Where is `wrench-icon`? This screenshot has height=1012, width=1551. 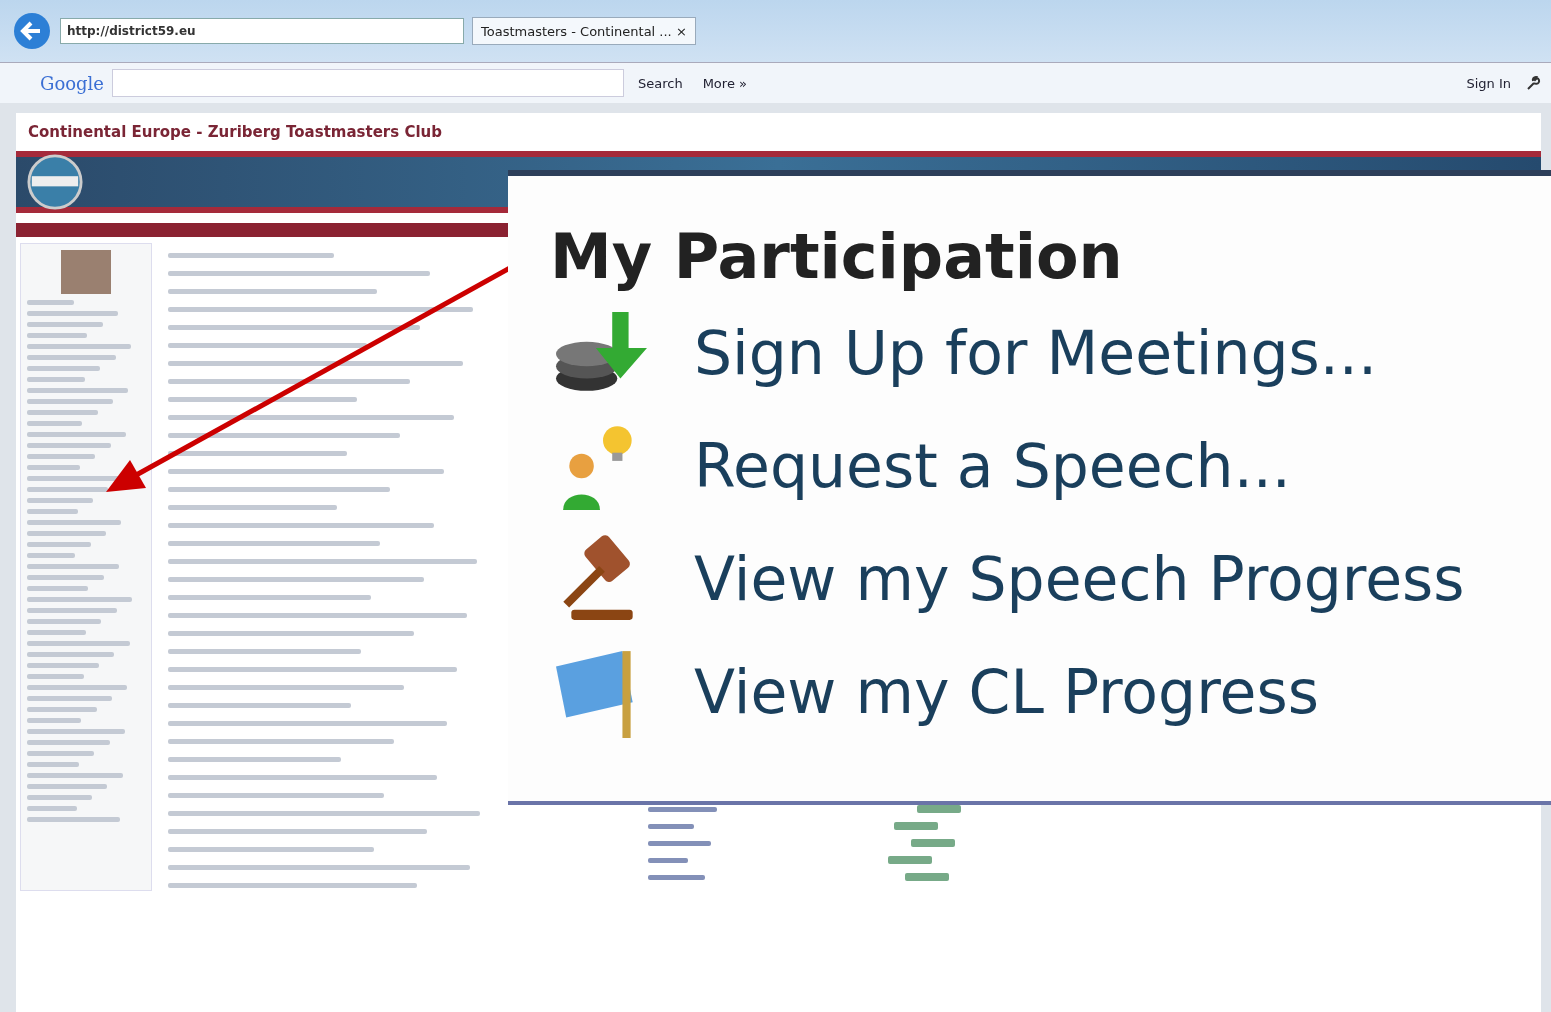
wrench-icon is located at coordinates (1533, 83).